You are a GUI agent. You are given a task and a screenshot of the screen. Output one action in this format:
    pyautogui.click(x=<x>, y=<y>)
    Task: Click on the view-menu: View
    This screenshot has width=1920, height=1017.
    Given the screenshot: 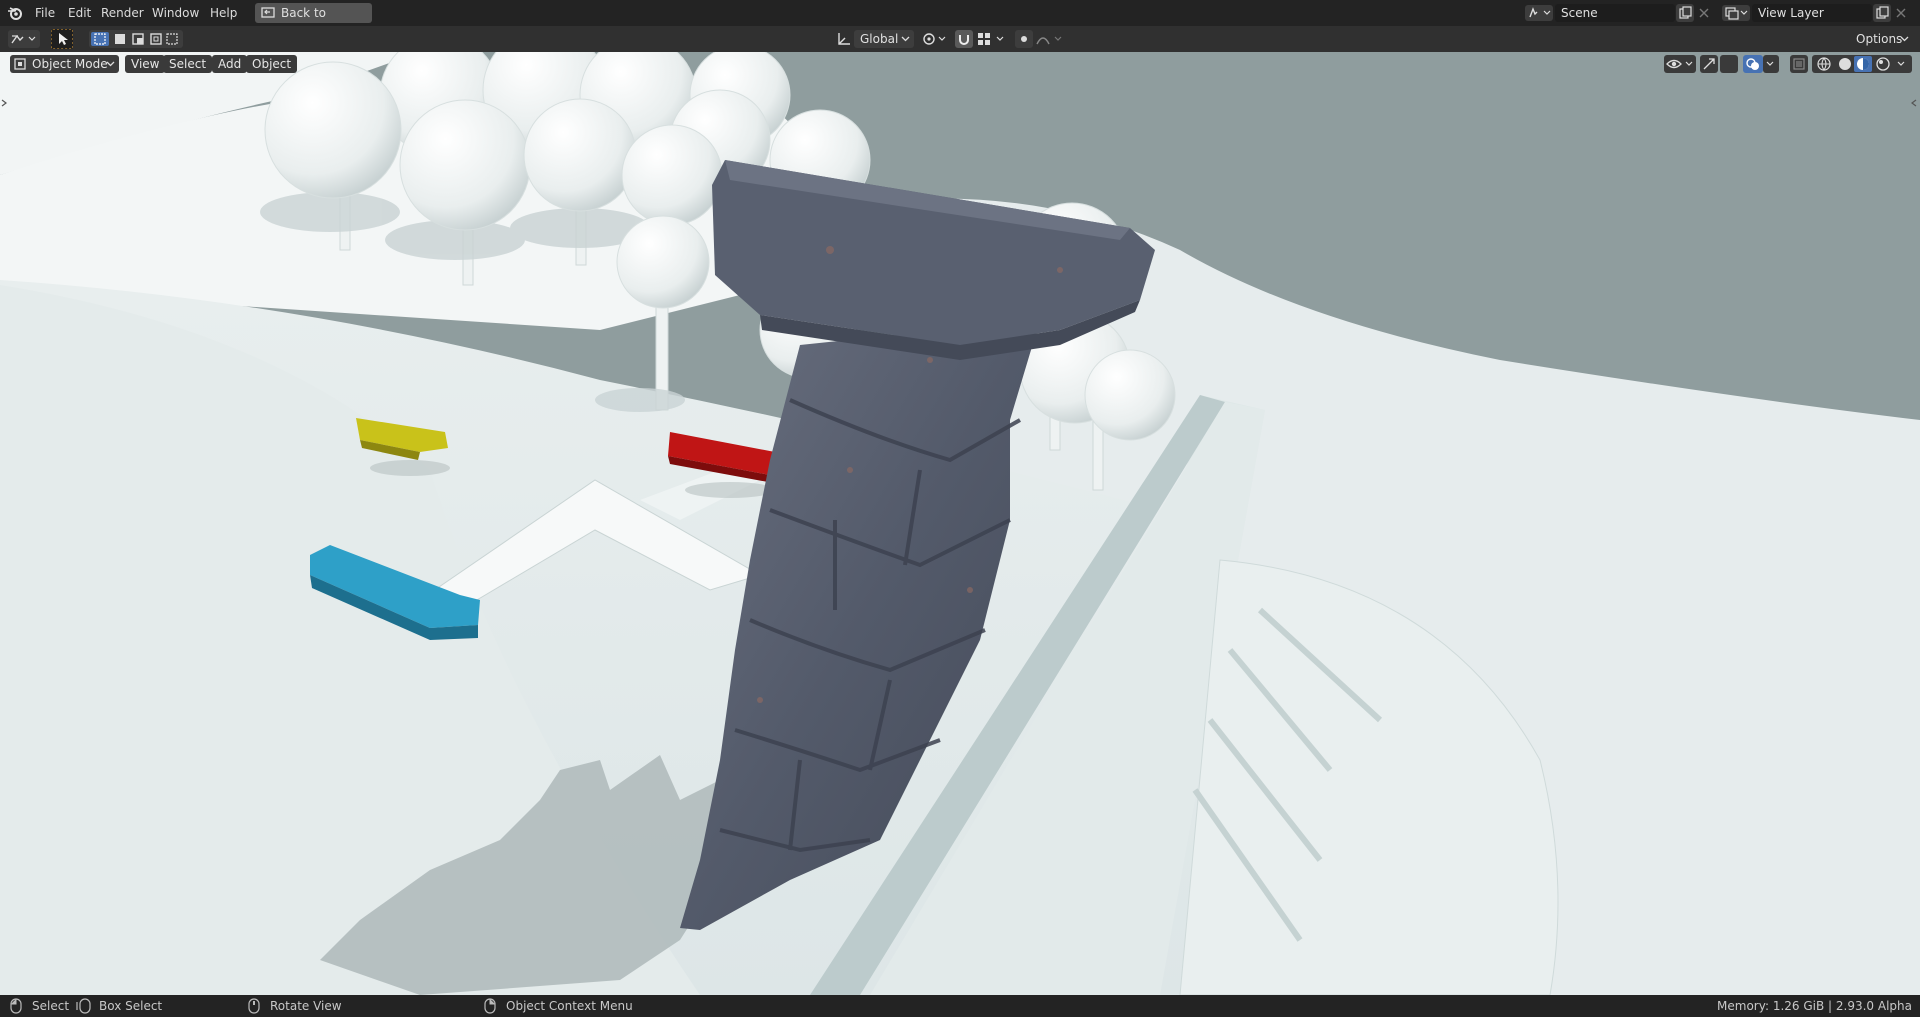 What is the action you would take?
    pyautogui.click(x=145, y=64)
    